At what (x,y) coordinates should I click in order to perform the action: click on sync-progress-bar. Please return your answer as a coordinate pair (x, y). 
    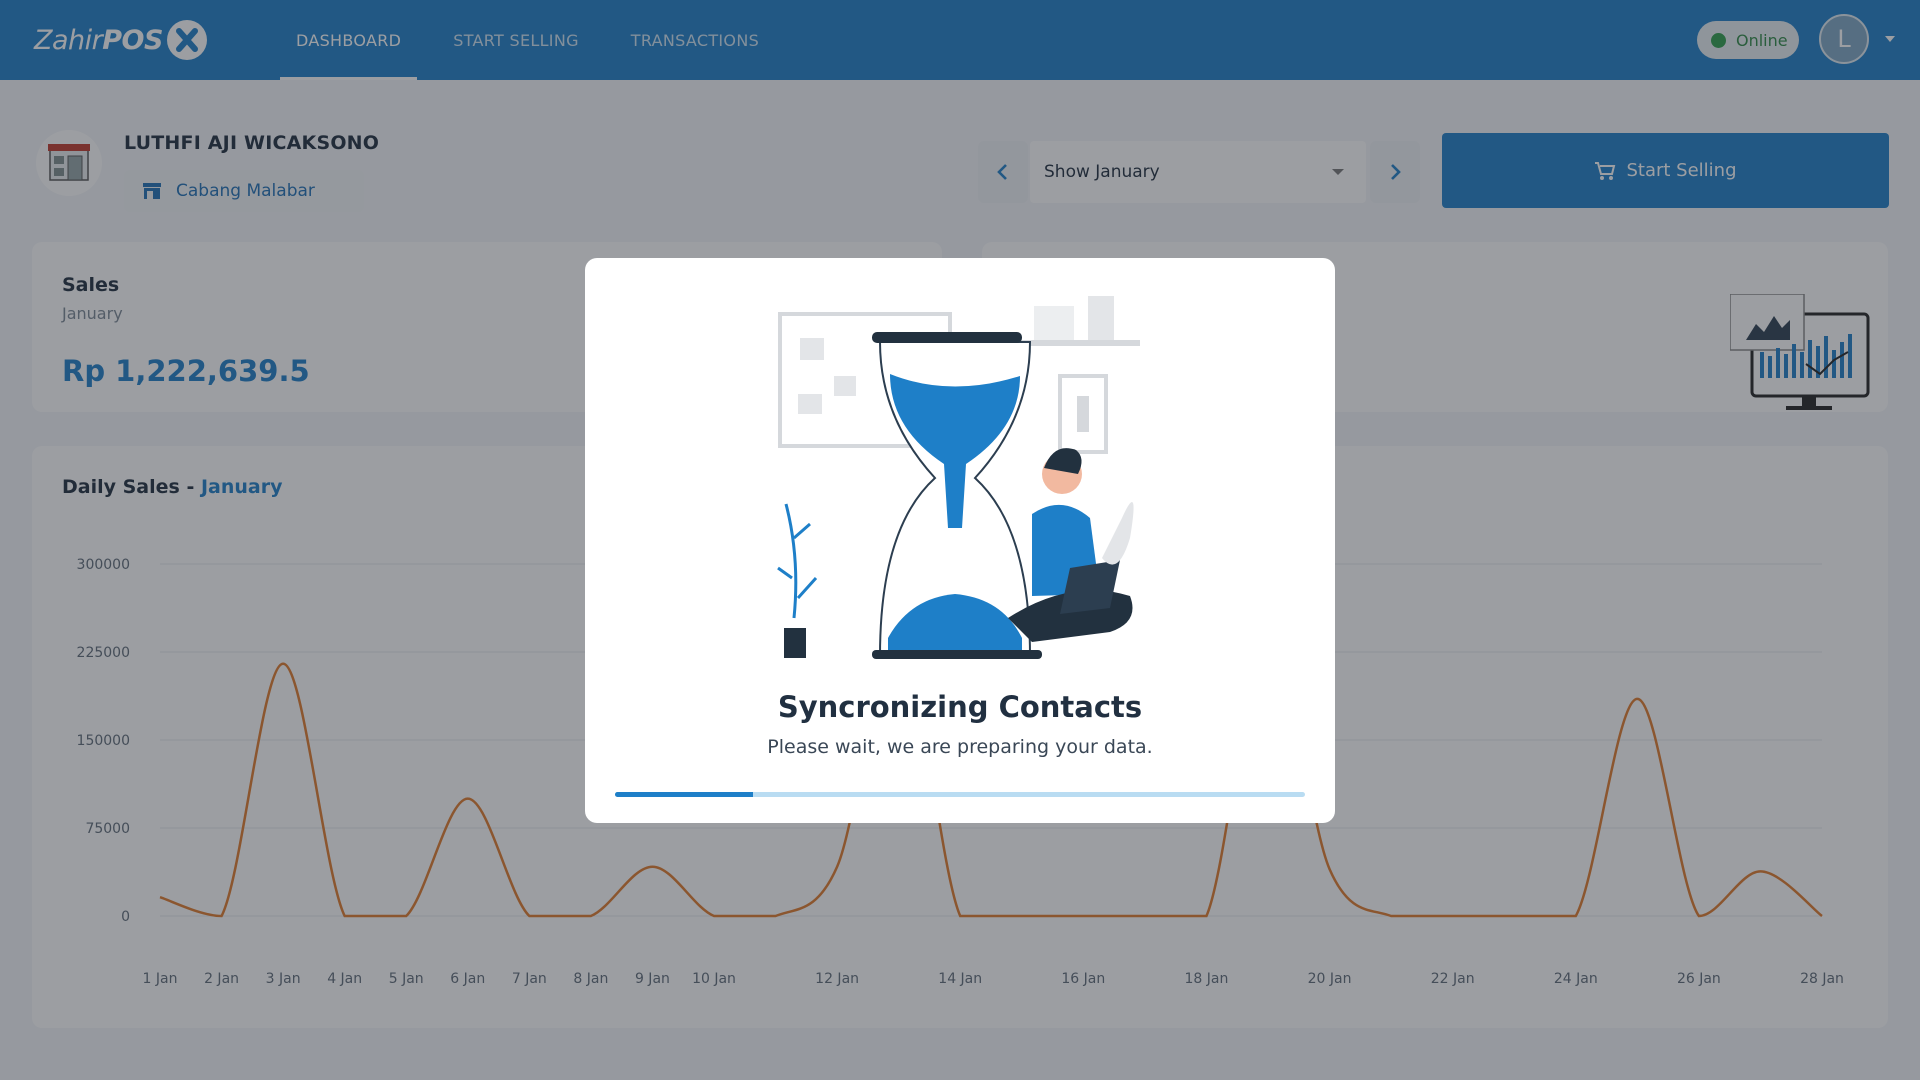
    Looking at the image, I should click on (960, 794).